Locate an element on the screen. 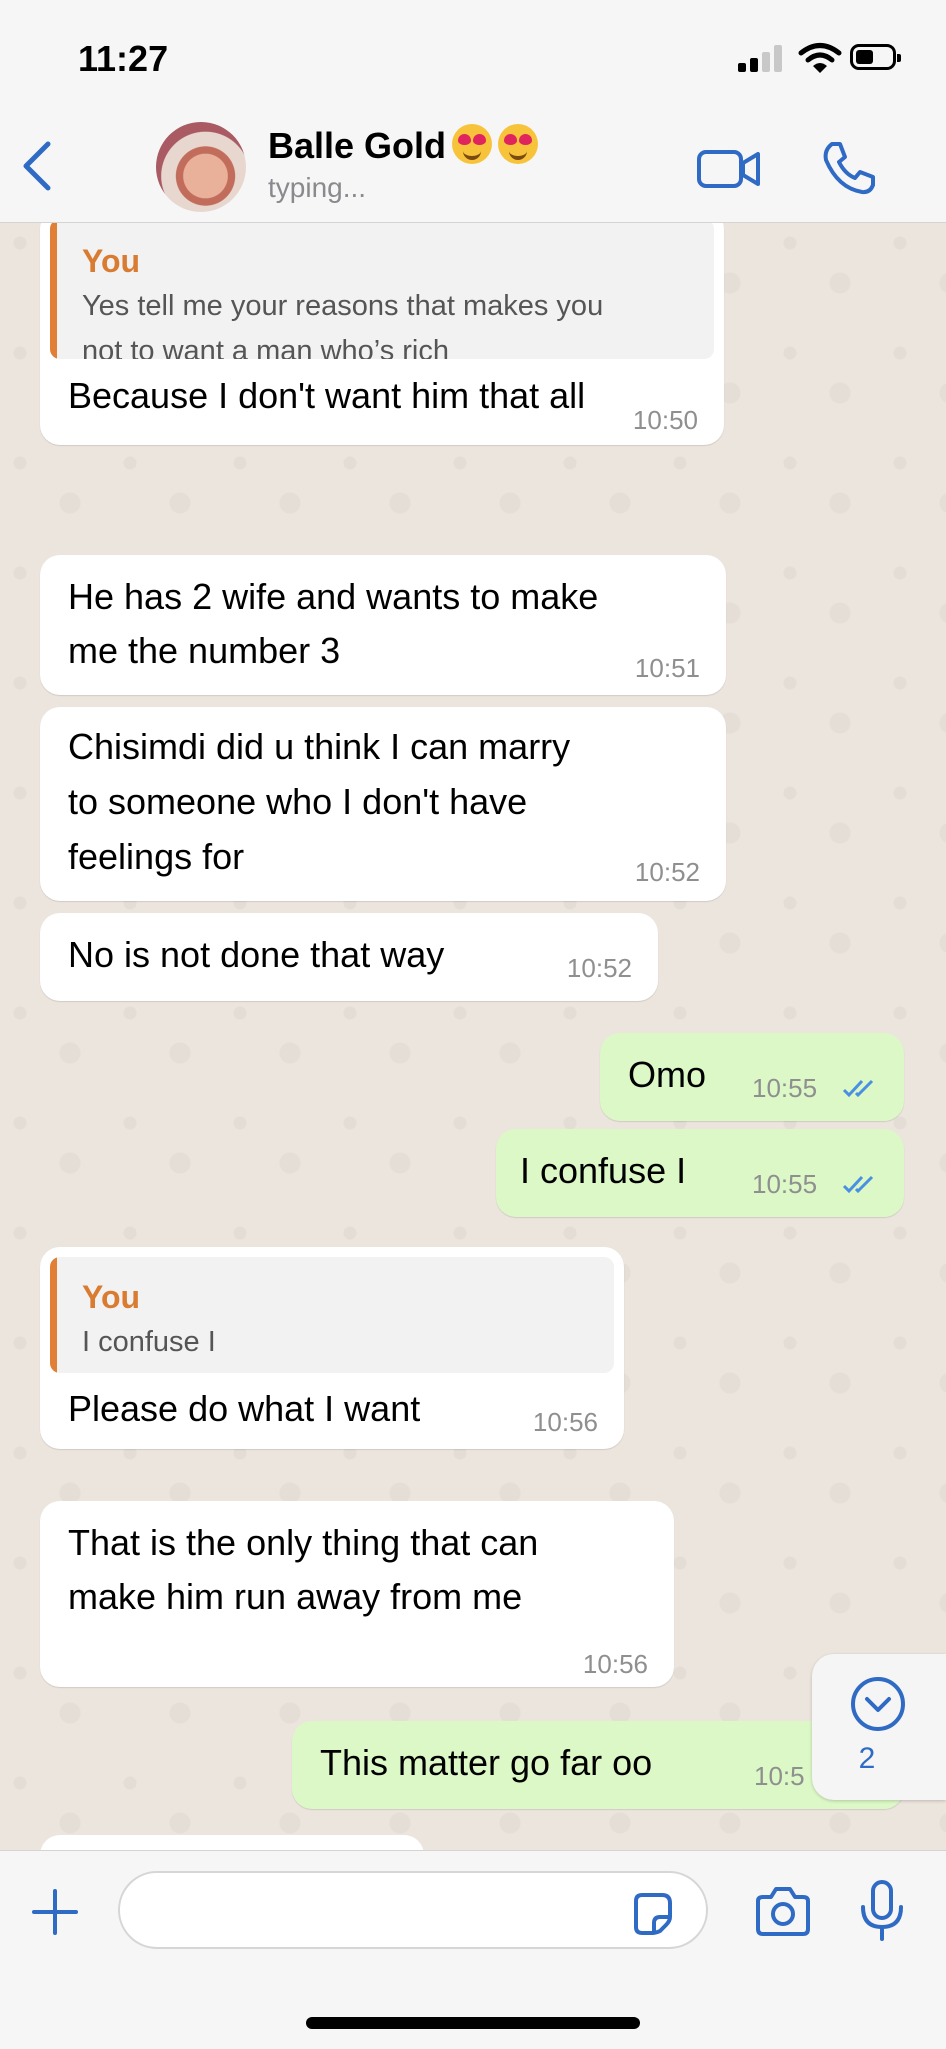 The width and height of the screenshot is (946, 2049). sticker-icon is located at coordinates (652, 1913).